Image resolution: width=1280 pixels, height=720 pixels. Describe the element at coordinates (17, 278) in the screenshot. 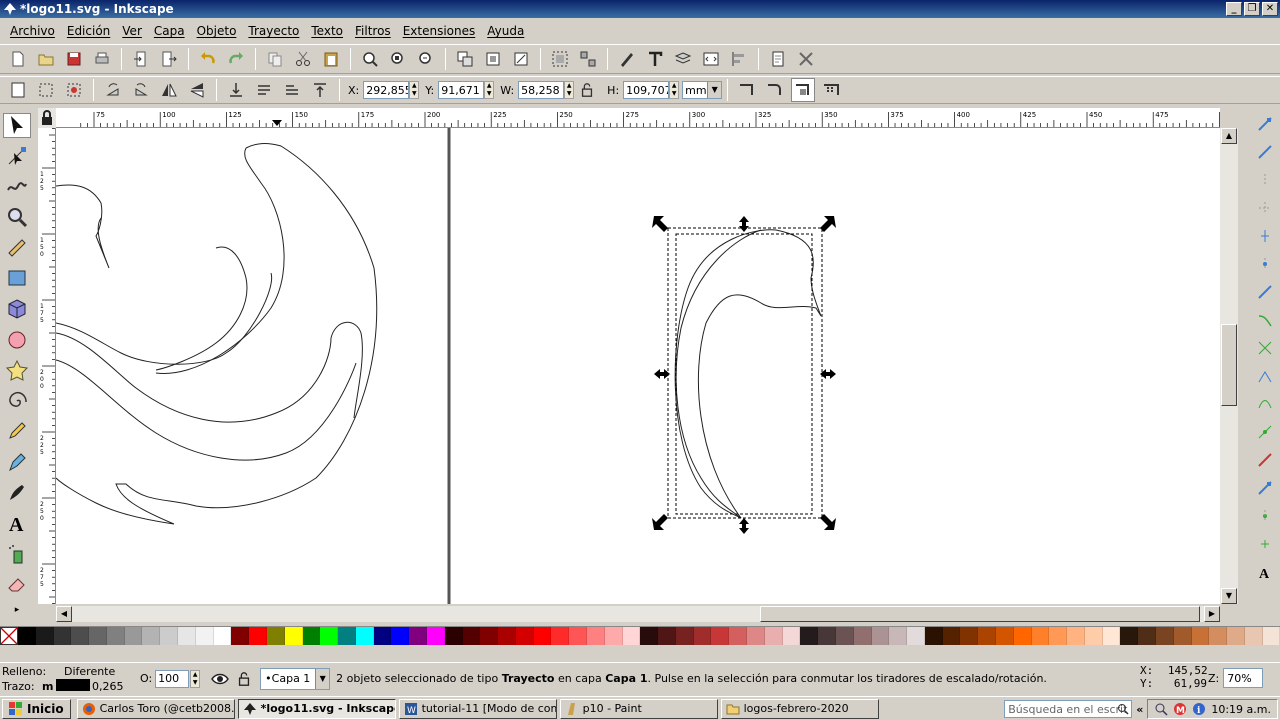

I see `rectangle-tool` at that location.